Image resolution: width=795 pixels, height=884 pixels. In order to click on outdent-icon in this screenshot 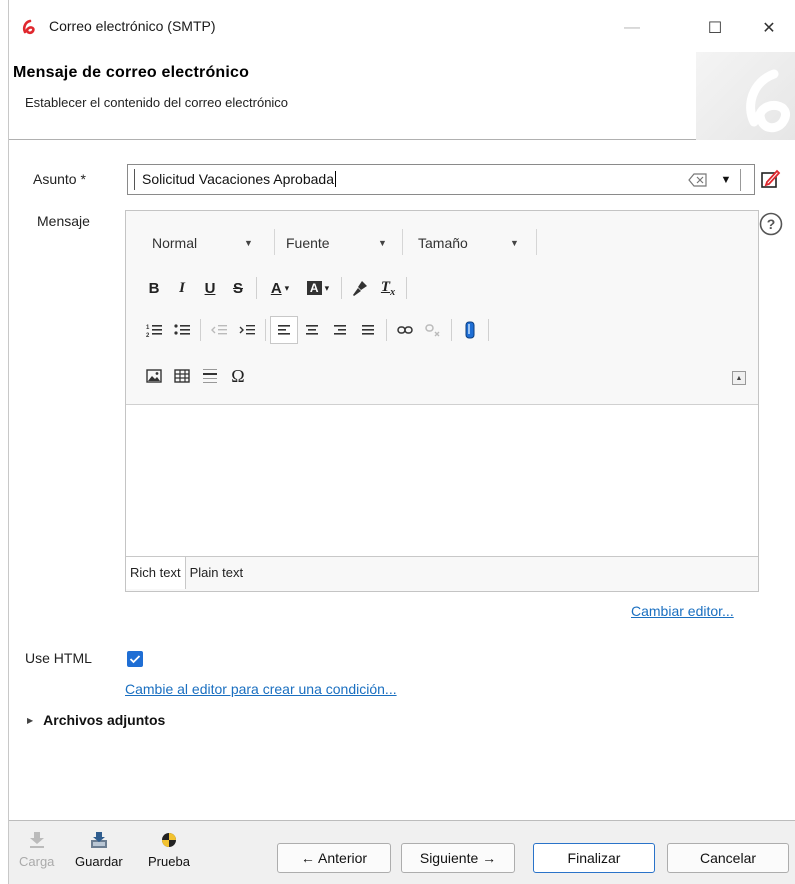, I will do `click(219, 330)`.